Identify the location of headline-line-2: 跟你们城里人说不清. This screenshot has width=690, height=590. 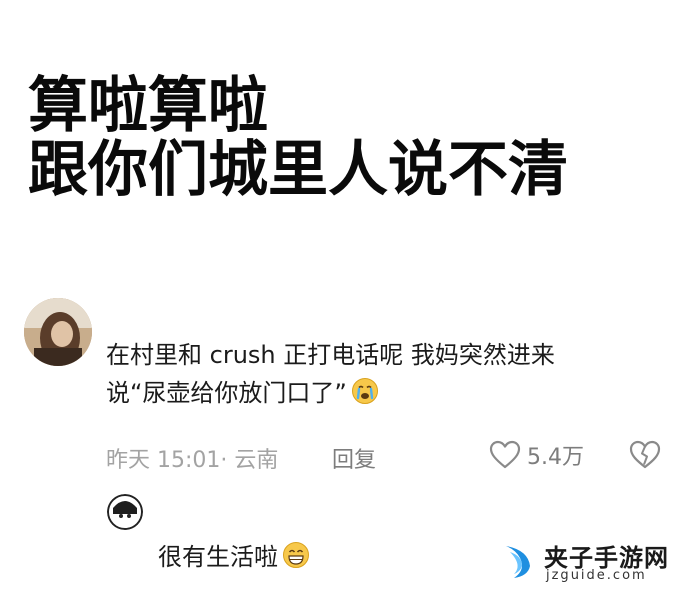
(298, 170).